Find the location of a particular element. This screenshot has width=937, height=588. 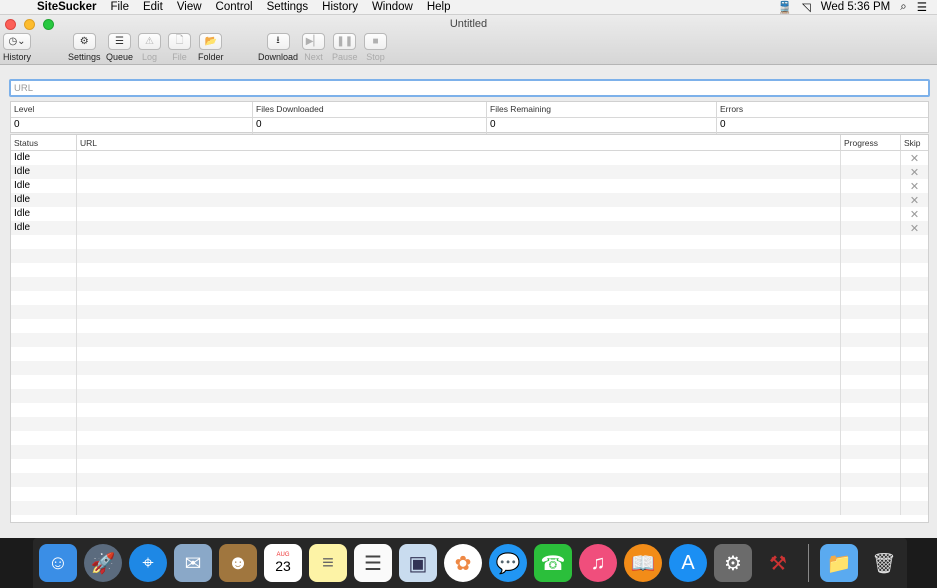

menu-history: History is located at coordinates (340, 7).